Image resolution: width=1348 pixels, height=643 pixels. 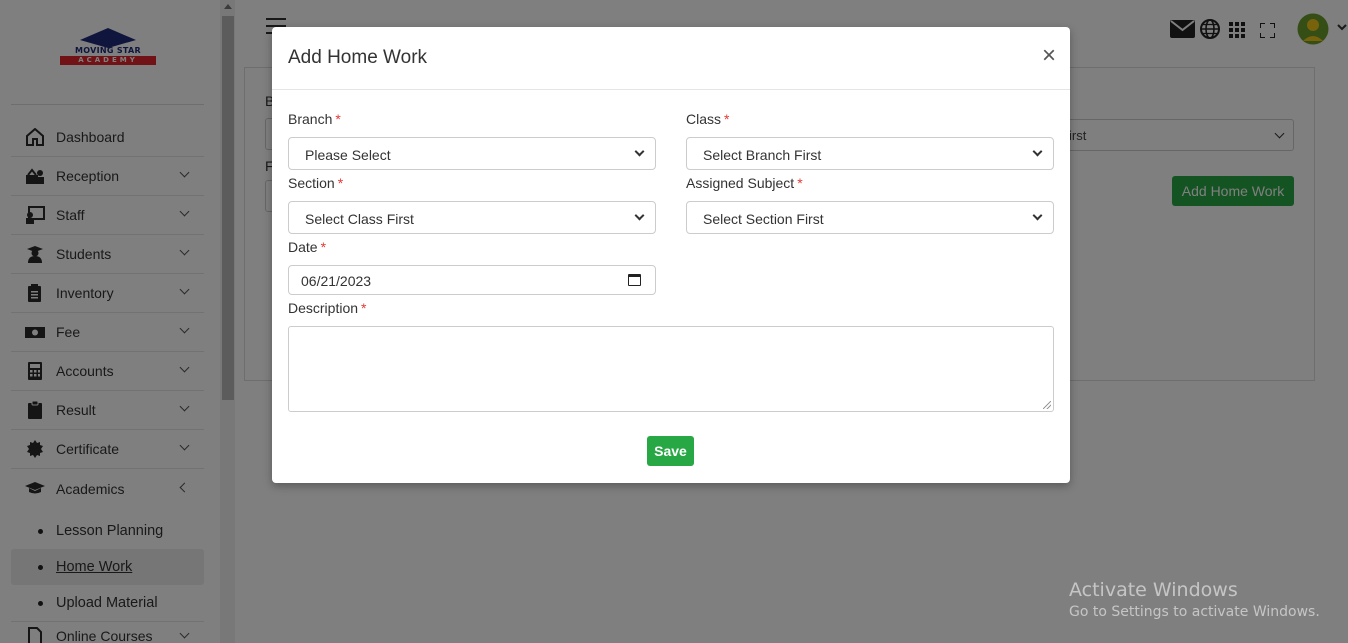 What do you see at coordinates (762, 155) in the screenshot?
I see `class-select-value: Select Branch First` at bounding box center [762, 155].